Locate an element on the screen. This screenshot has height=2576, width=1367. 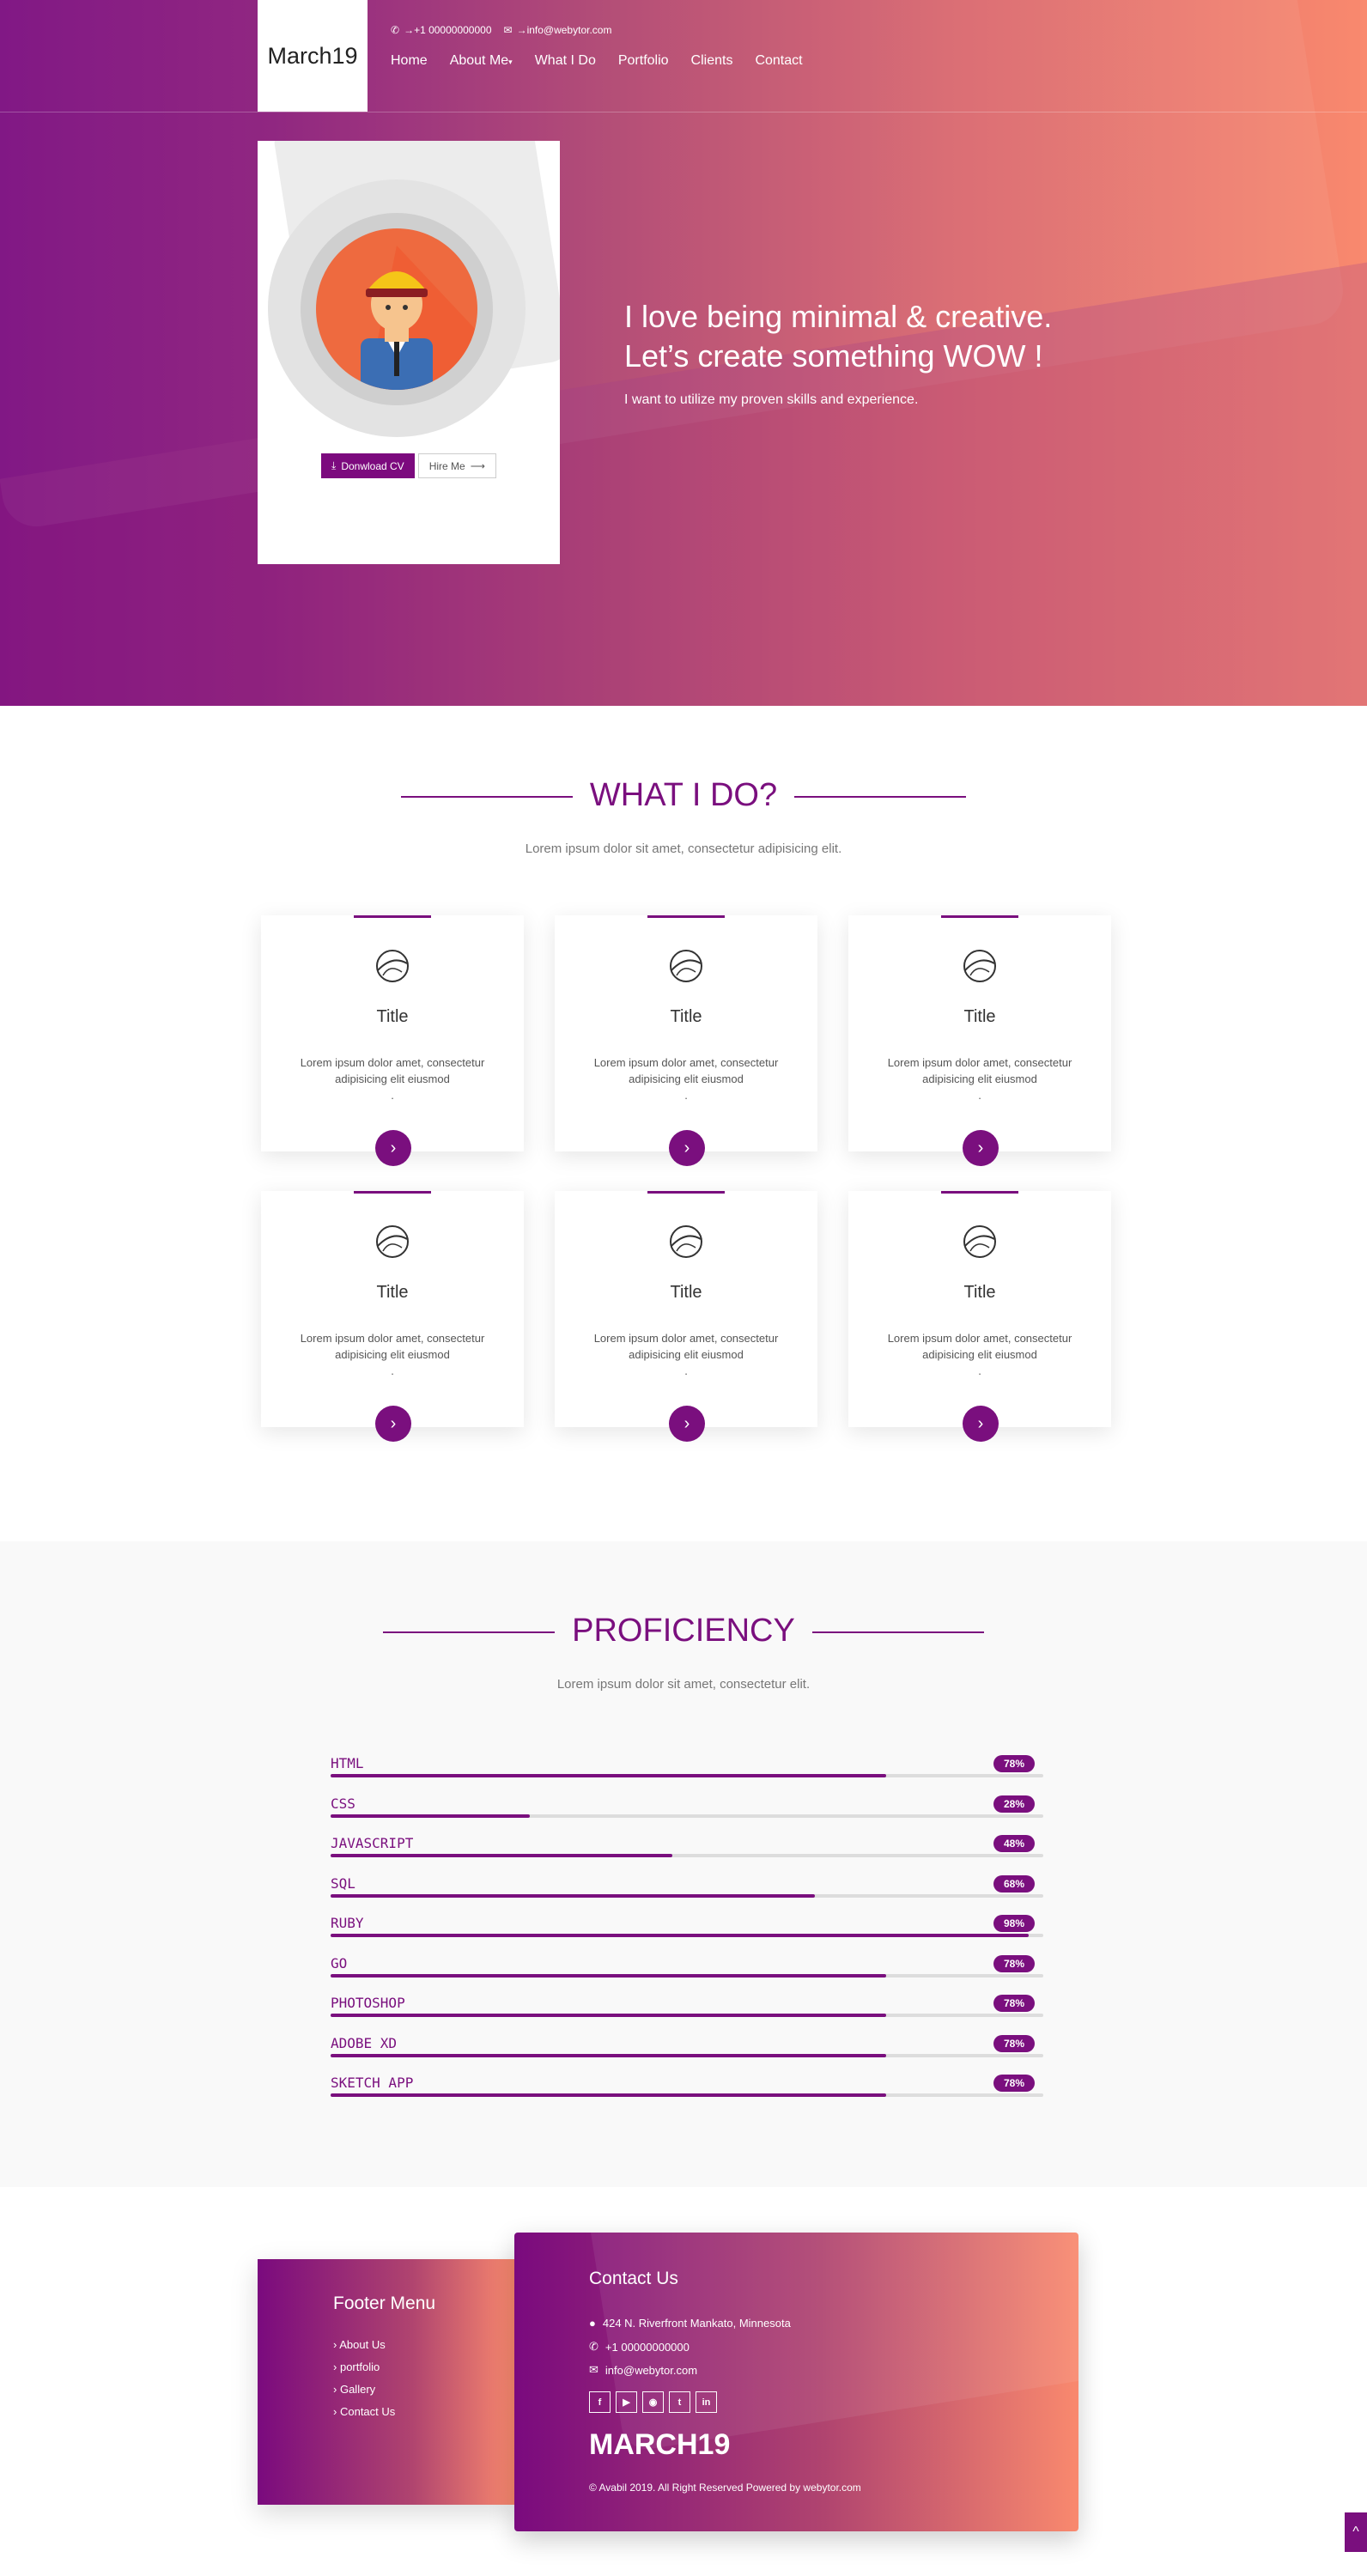
skill-name: GO is located at coordinates (339, 1962).